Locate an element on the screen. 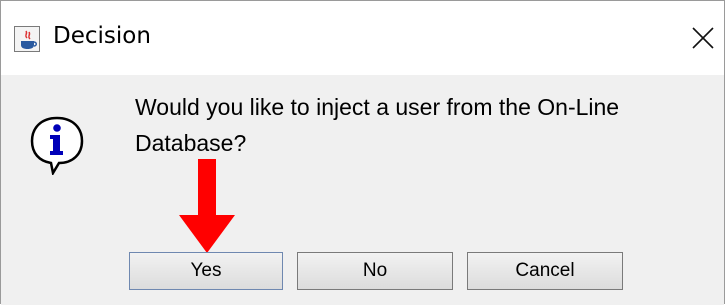  yes-button: Yes is located at coordinates (206, 271).